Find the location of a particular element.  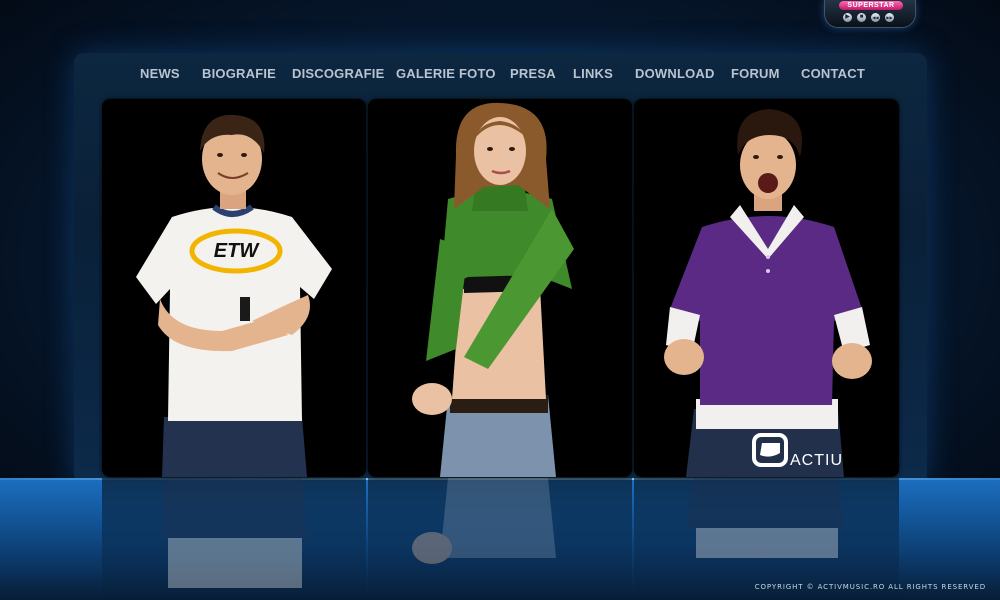

reflection-right is located at coordinates (766, 539).